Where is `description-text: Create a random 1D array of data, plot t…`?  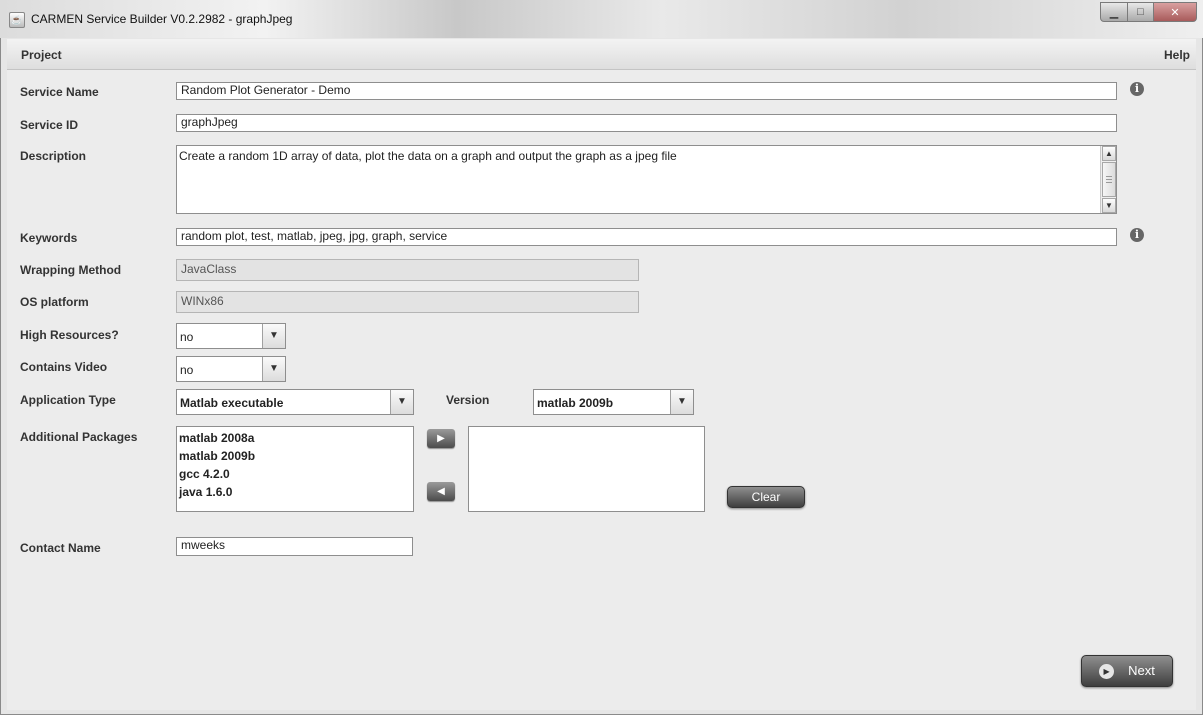 description-text: Create a random 1D array of data, plot t… is located at coordinates (428, 156).